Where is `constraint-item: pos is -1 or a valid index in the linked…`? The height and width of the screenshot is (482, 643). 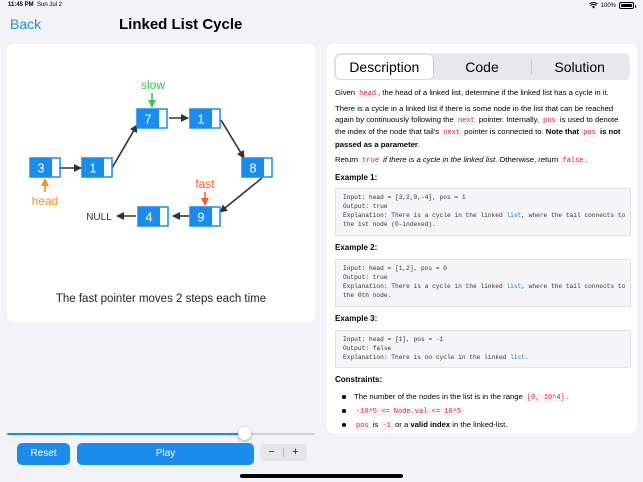 constraint-item: pos is -1 or a valid index in the linked… is located at coordinates (483, 425).